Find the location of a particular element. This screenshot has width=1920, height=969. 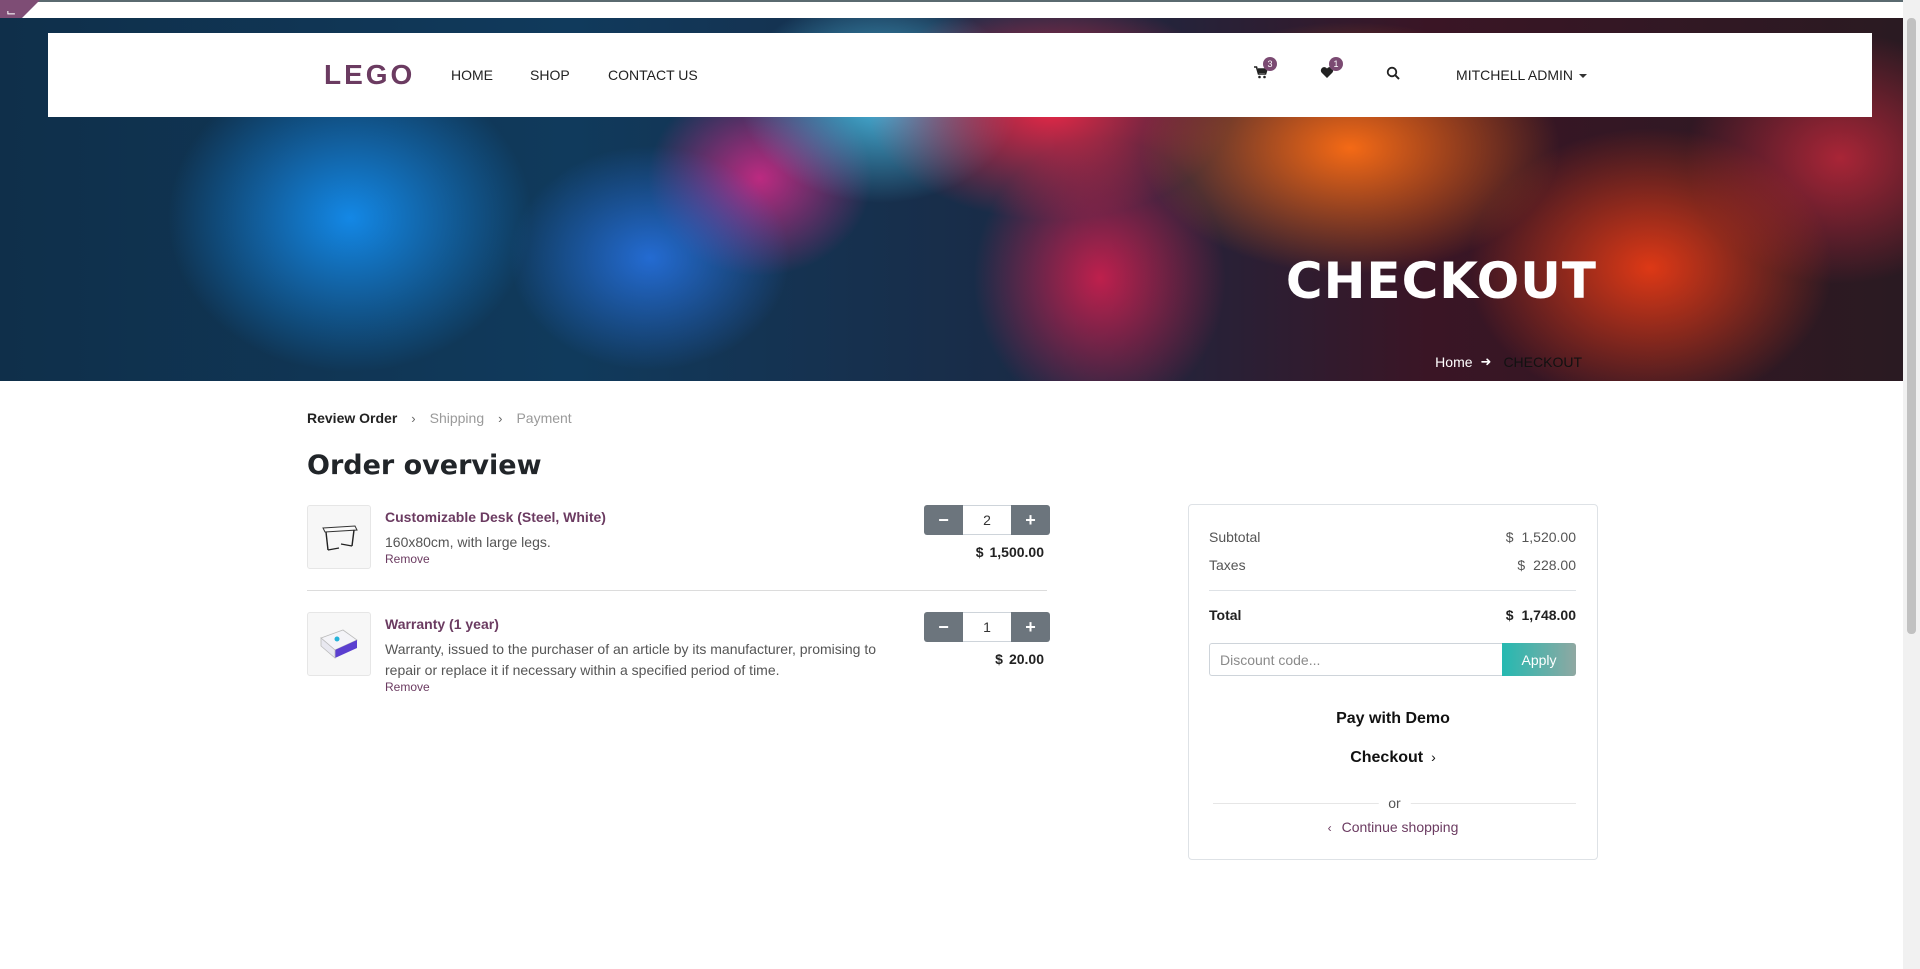

wishlist-count-badge: 1 is located at coordinates (1336, 64).